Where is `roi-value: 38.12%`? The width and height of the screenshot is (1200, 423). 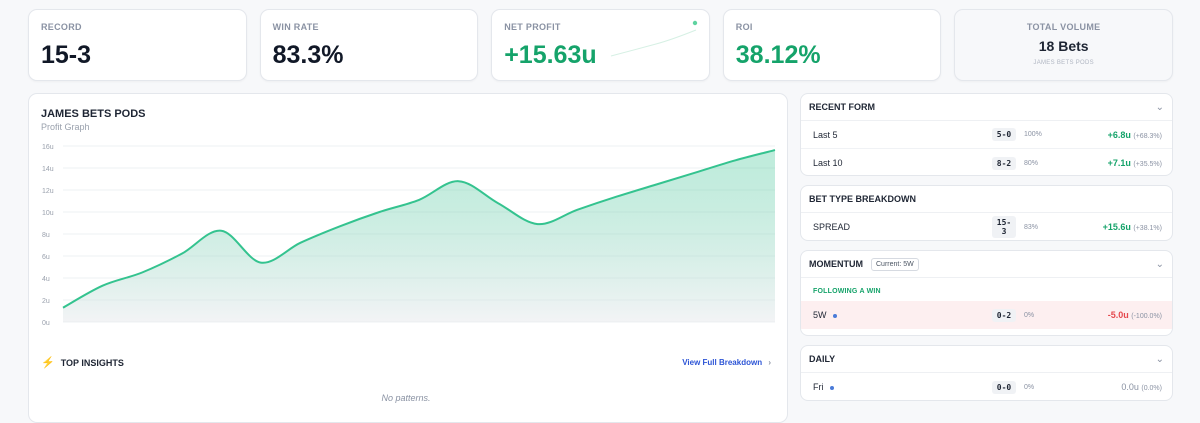
roi-value: 38.12% is located at coordinates (778, 55).